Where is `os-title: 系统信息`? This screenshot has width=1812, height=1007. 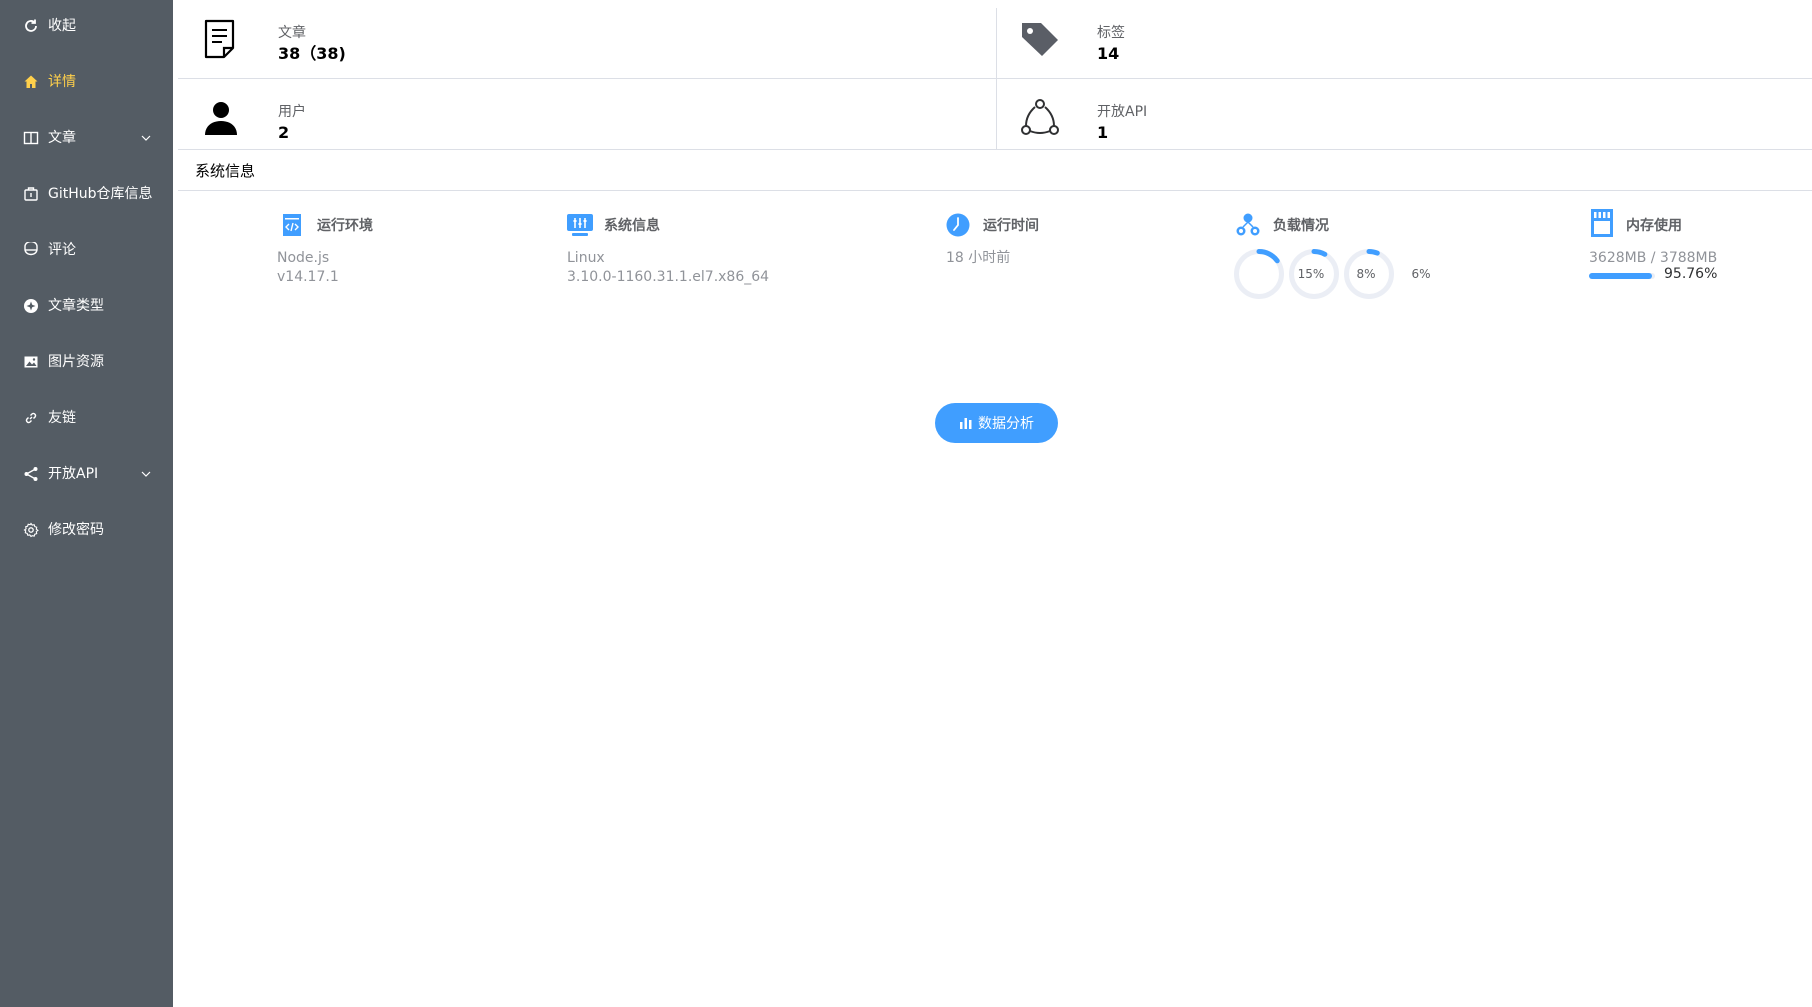 os-title: 系统信息 is located at coordinates (632, 226).